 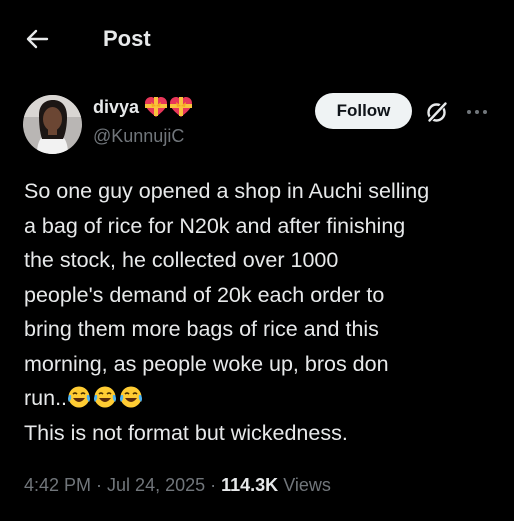 I want to click on more-options-button, so click(x=477, y=112).